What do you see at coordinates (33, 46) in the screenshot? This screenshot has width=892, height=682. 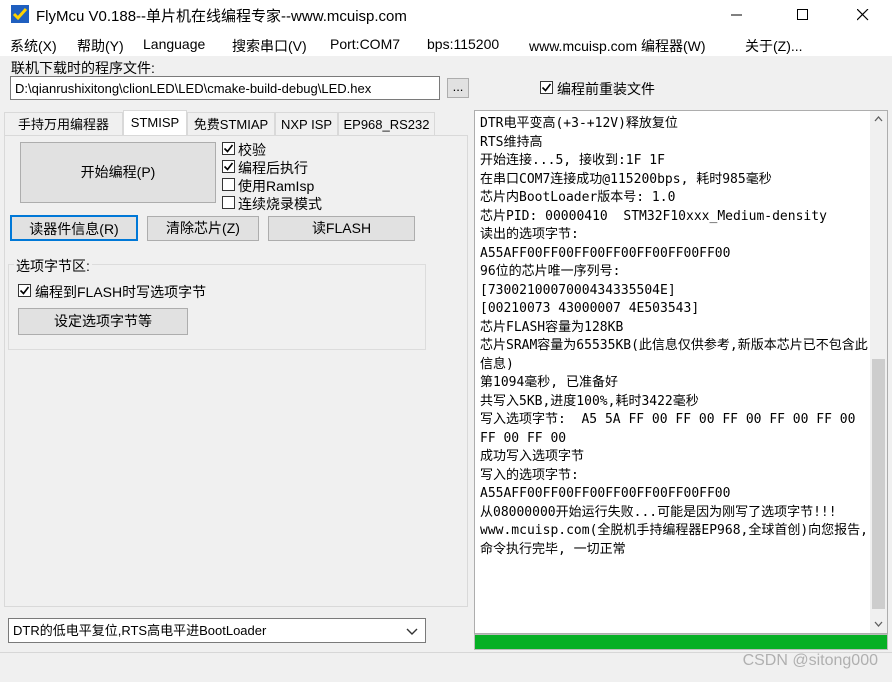 I see `menu-system: 系统(X)` at bounding box center [33, 46].